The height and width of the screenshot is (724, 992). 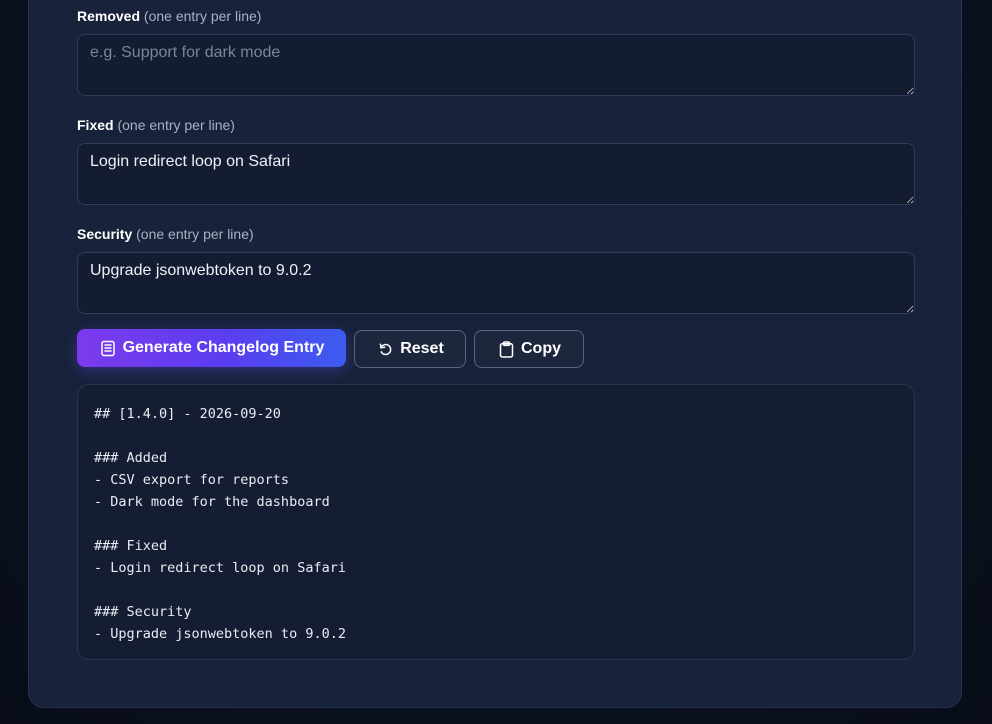 I want to click on fixed-textarea: Login redirect loop on Safari, so click(x=496, y=174).